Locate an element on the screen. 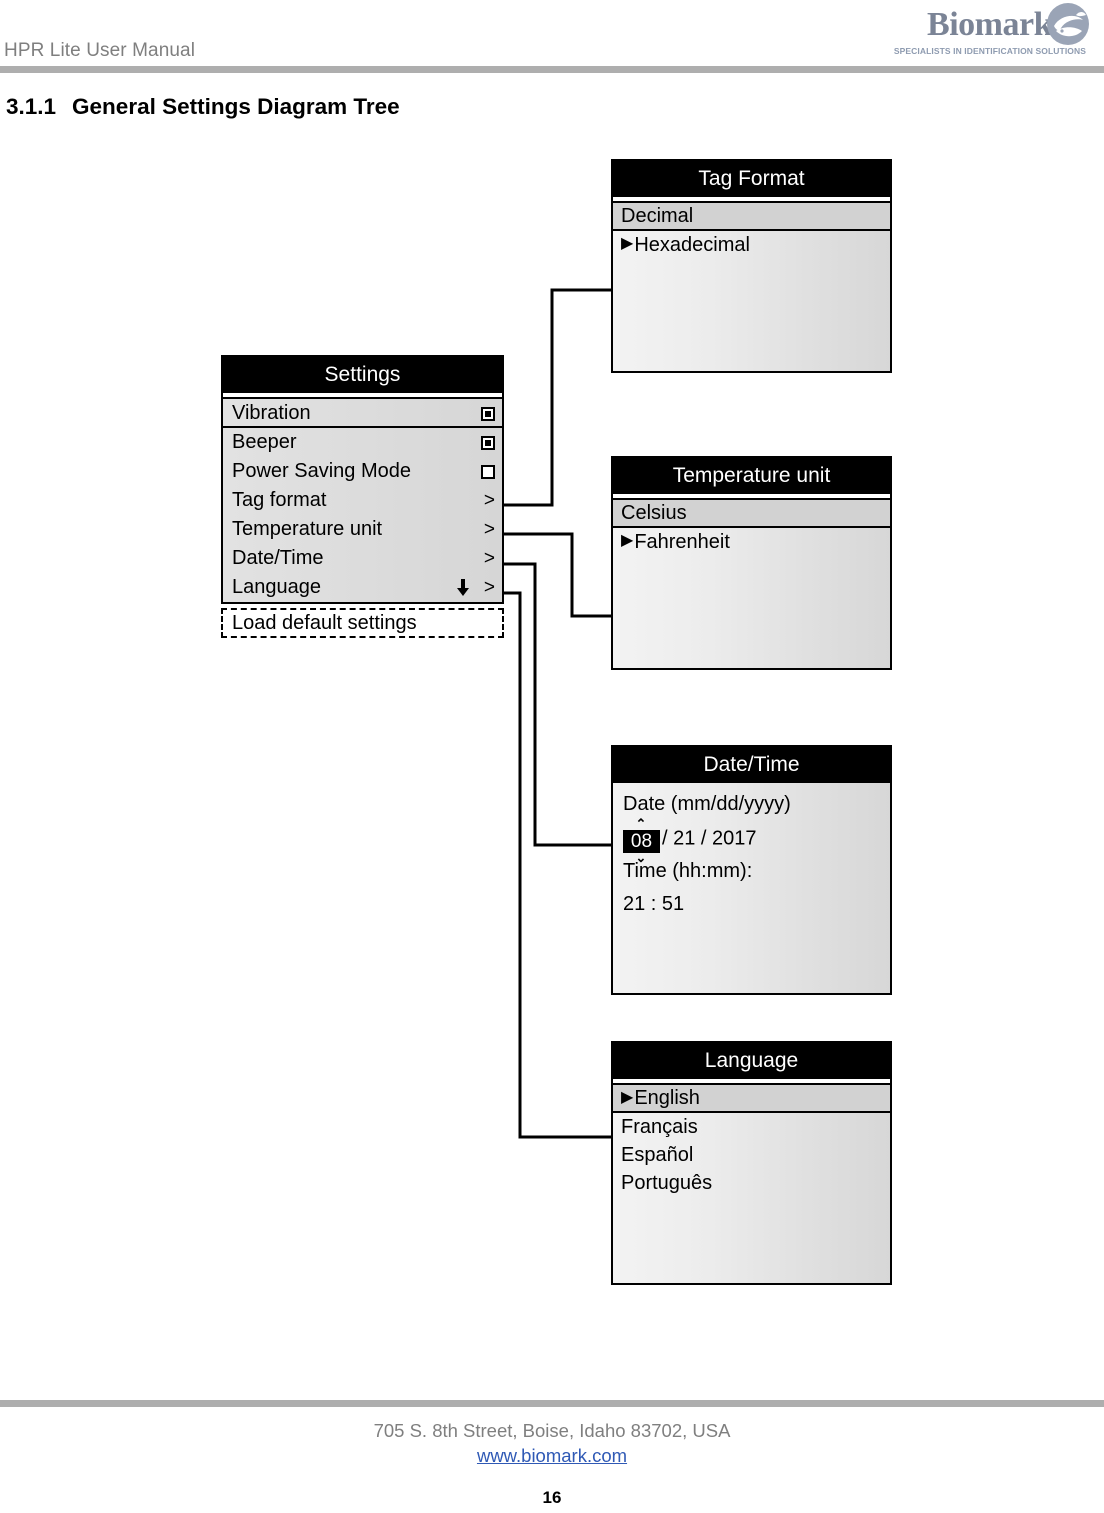 The height and width of the screenshot is (1513, 1104). stepper-up-caret-icon: ⌃ is located at coordinates (641, 823).